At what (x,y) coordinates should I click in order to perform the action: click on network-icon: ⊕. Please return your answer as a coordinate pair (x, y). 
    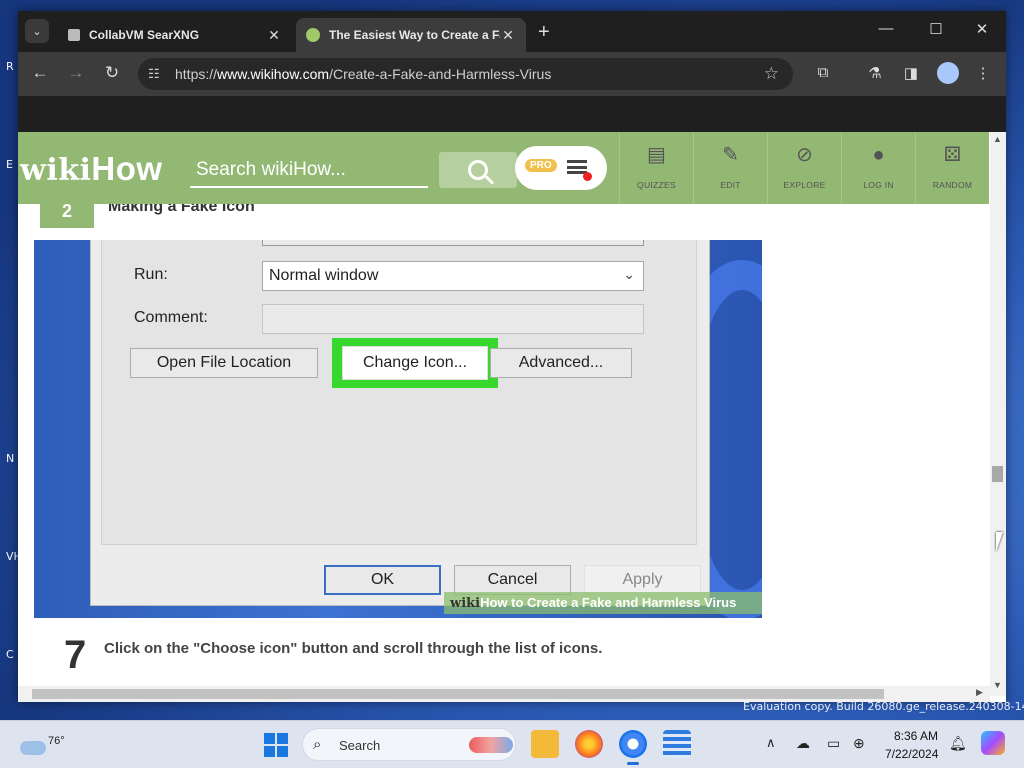
    Looking at the image, I should click on (859, 743).